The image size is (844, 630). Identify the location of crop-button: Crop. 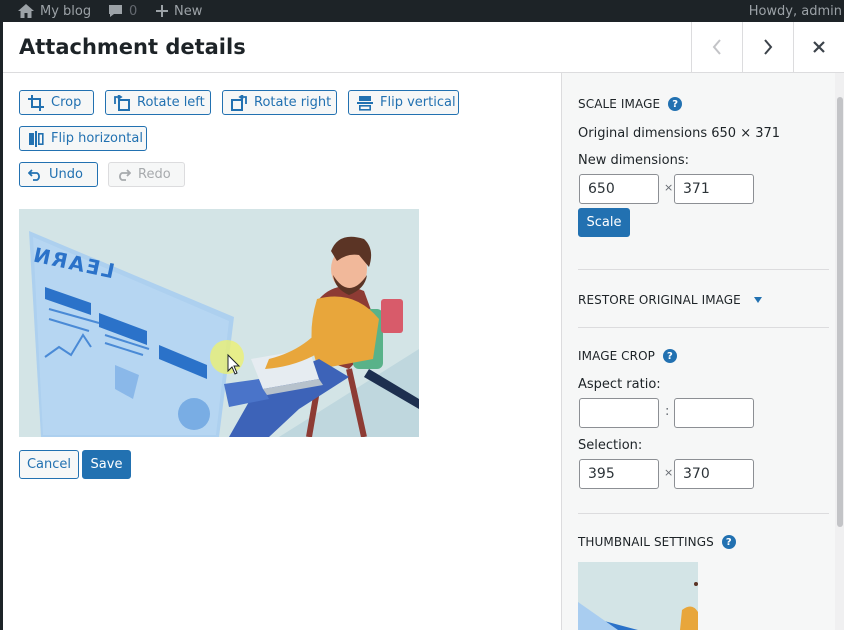
(56, 102).